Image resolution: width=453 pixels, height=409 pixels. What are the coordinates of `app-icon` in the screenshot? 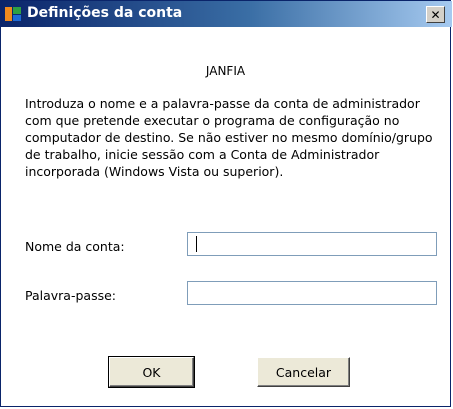 It's located at (13, 14).